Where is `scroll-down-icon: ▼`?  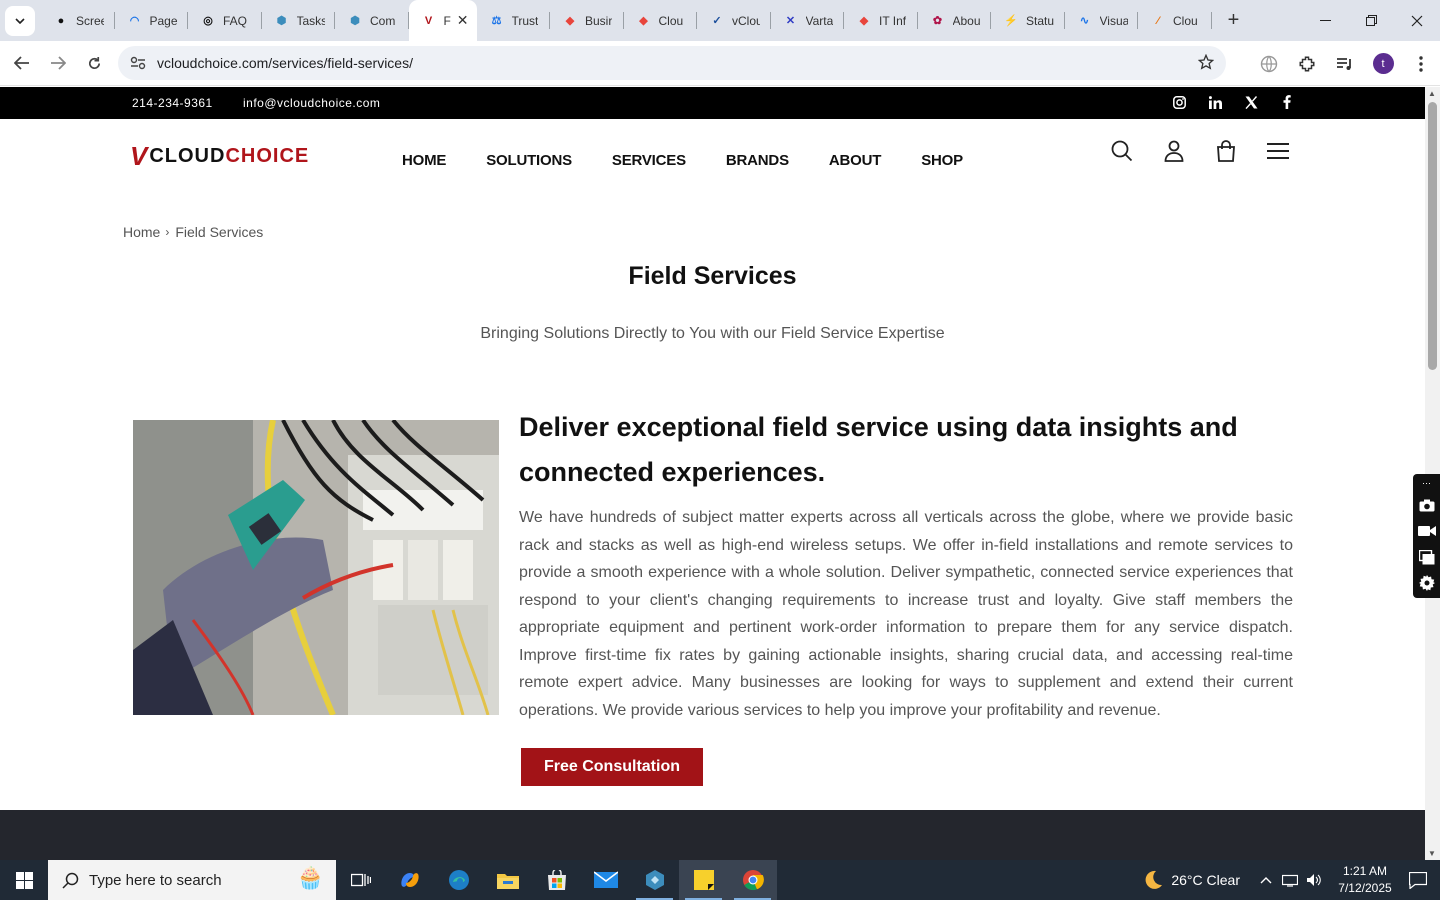 scroll-down-icon: ▼ is located at coordinates (1432, 853).